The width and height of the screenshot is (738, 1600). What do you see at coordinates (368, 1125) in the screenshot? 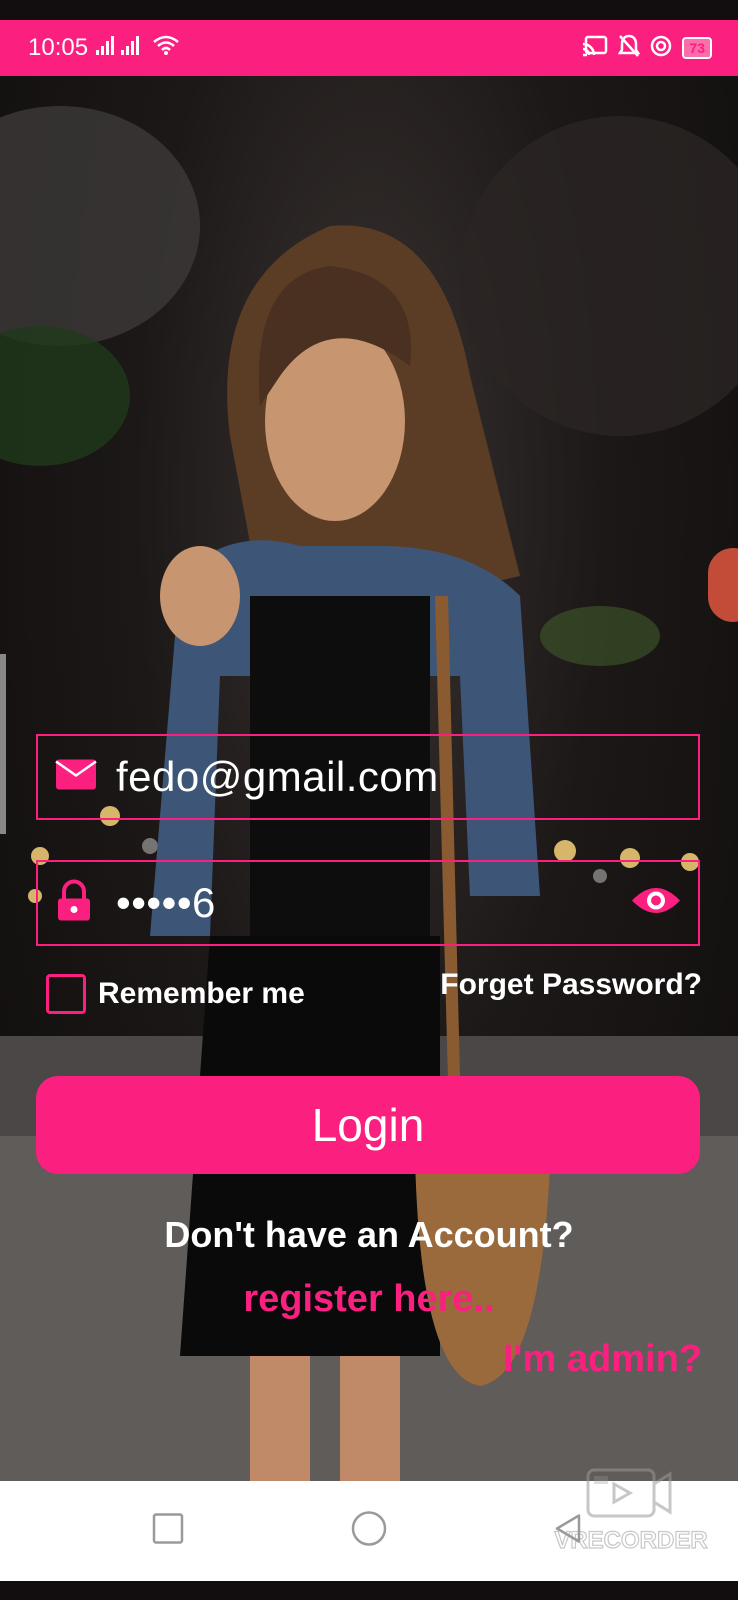
I see `login-button: Login` at bounding box center [368, 1125].